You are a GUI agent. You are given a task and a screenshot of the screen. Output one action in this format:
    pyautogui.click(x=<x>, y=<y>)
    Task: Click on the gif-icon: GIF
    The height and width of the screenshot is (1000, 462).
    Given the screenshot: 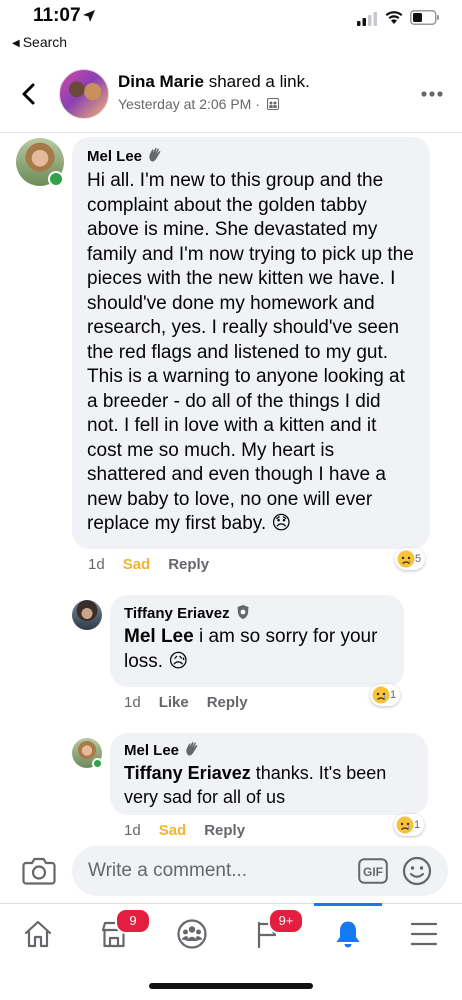 What is the action you would take?
    pyautogui.click(x=373, y=871)
    